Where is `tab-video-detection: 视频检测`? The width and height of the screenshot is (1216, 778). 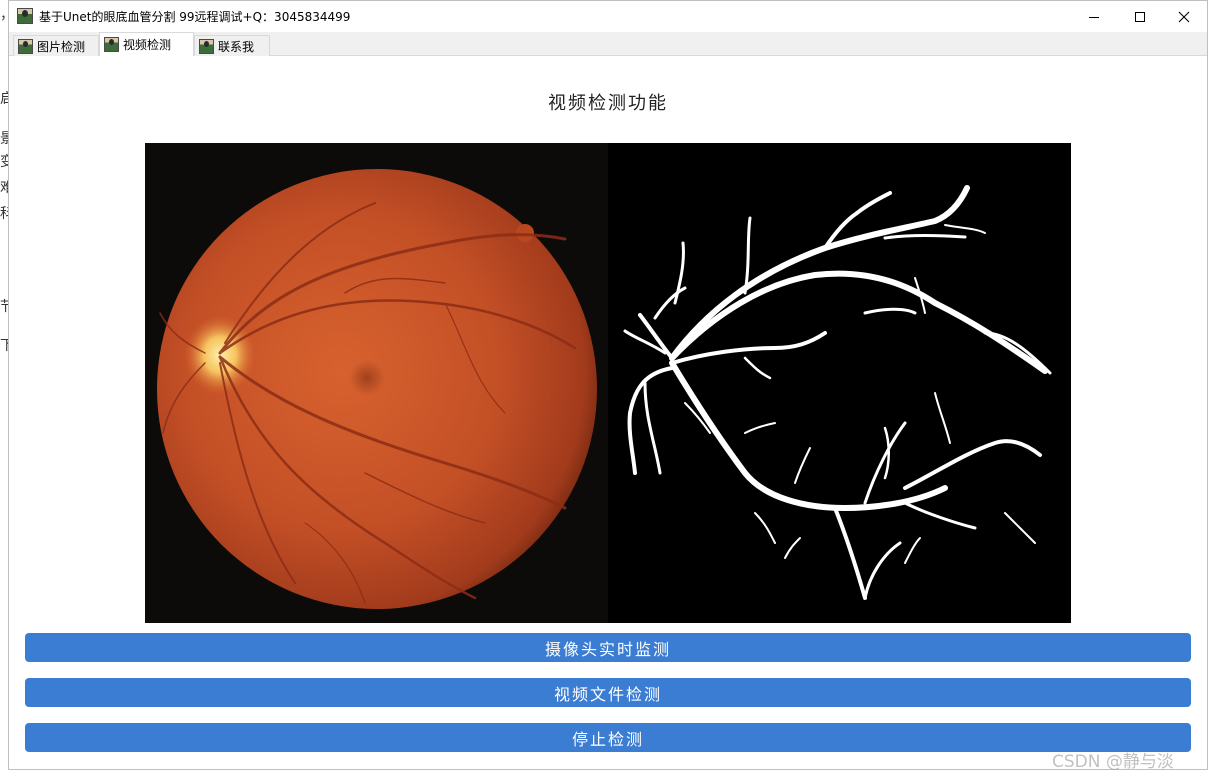
tab-video-detection: 视频检测 is located at coordinates (146, 44).